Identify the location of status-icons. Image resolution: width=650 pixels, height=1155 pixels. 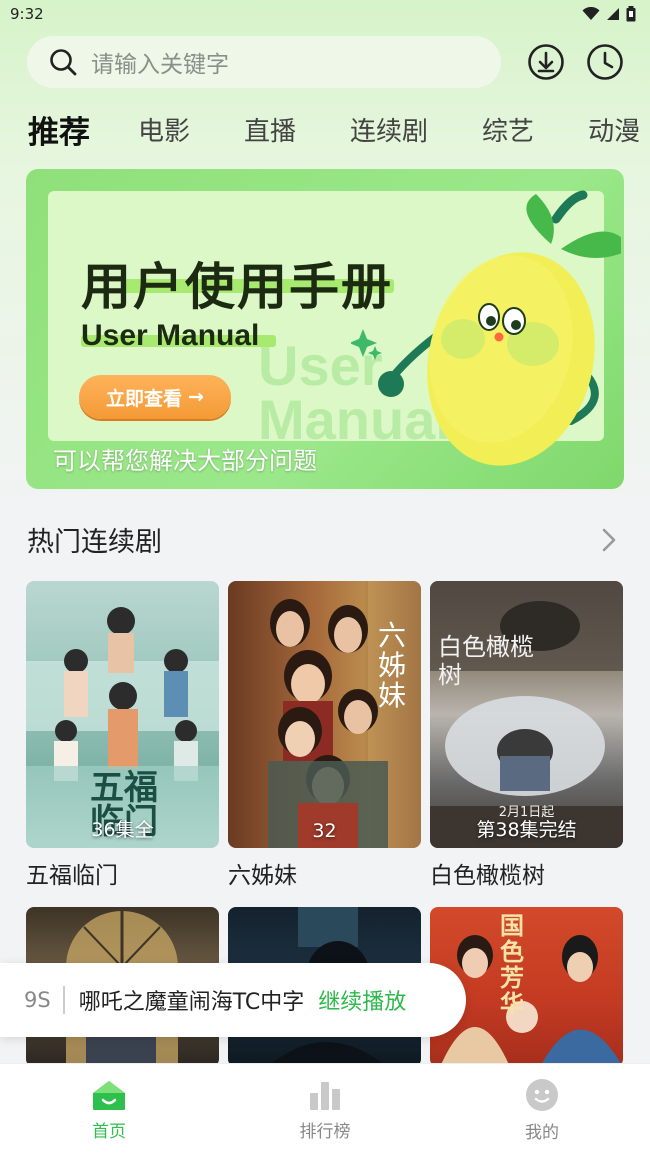
(609, 14).